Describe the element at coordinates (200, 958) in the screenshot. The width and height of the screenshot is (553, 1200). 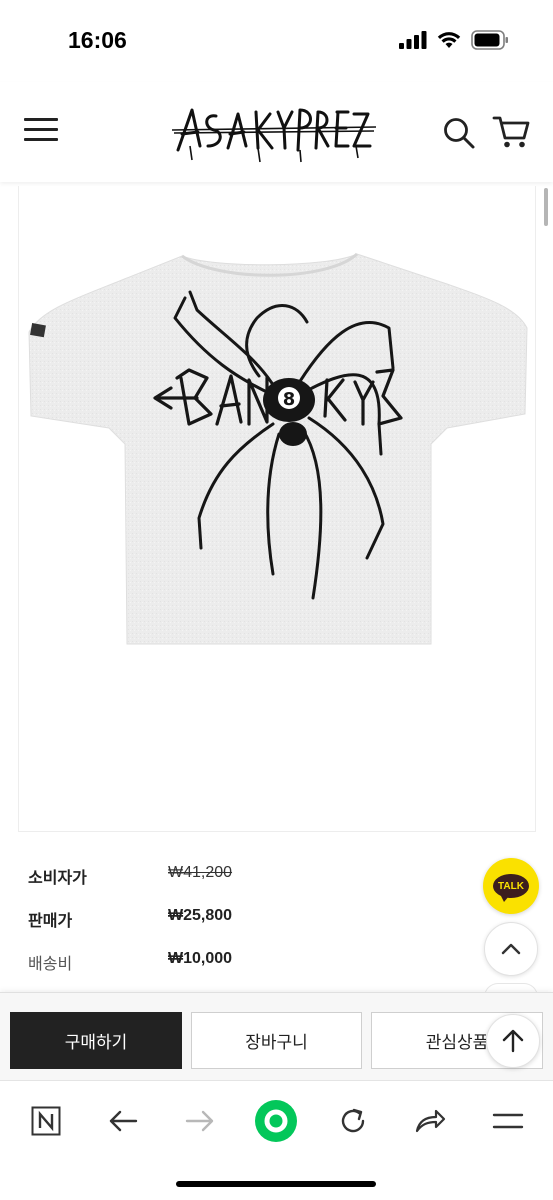
I see `shipping-fee-value: ₩10,000` at that location.